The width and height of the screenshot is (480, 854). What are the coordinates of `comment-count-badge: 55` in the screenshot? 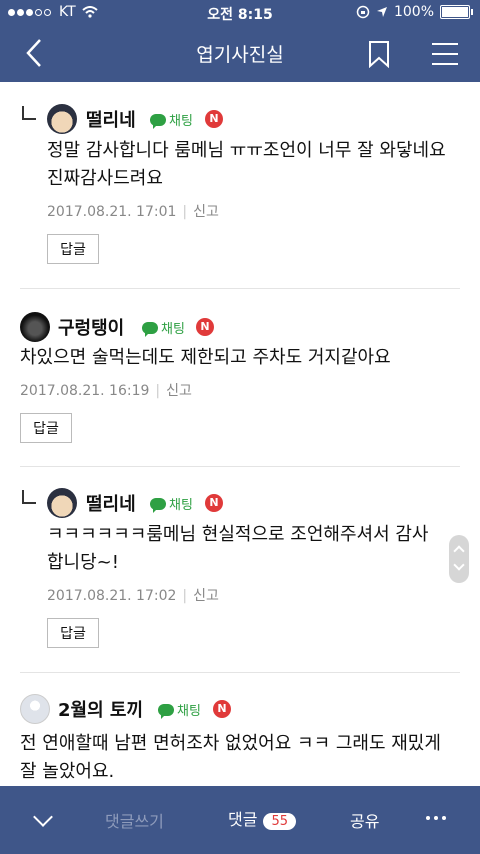 It's located at (279, 821).